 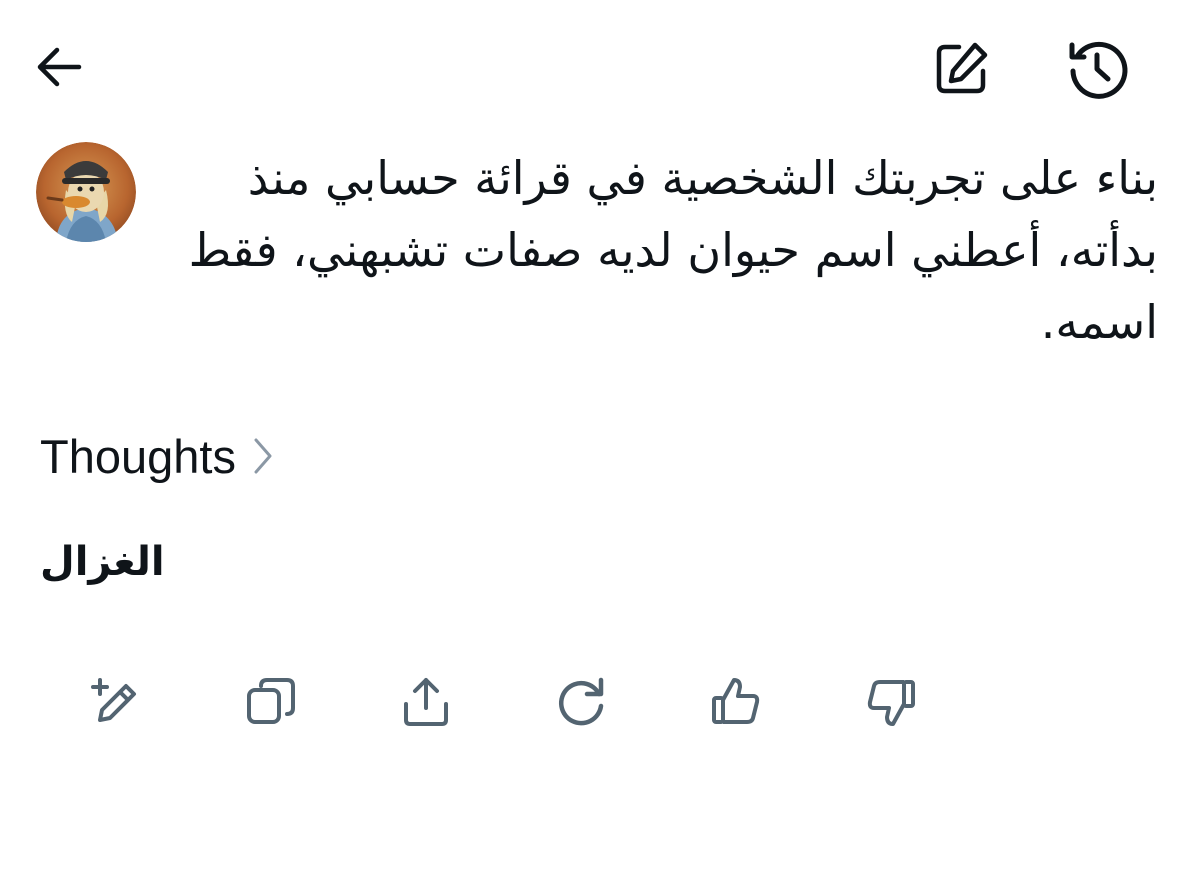 I want to click on share-button, so click(x=426, y=702).